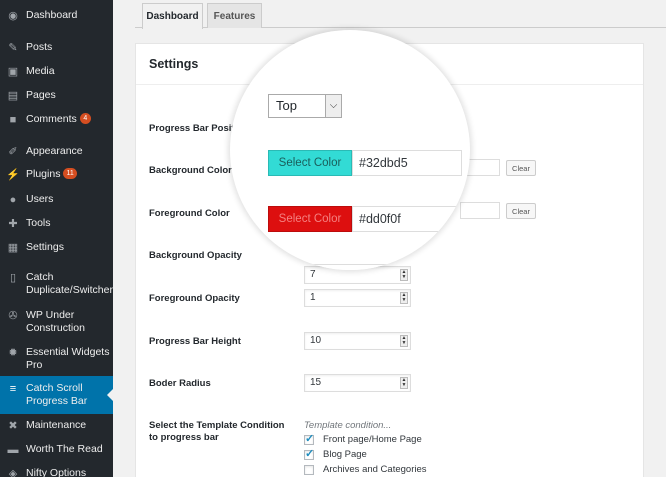  I want to click on users-icon: ●, so click(13, 199).